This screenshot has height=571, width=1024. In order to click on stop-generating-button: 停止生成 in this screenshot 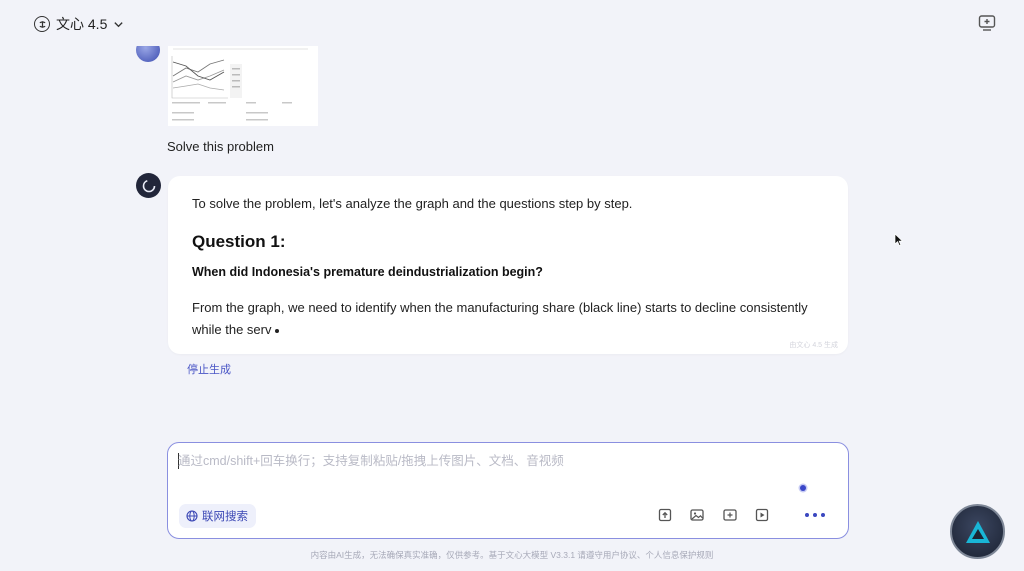, I will do `click(209, 369)`.